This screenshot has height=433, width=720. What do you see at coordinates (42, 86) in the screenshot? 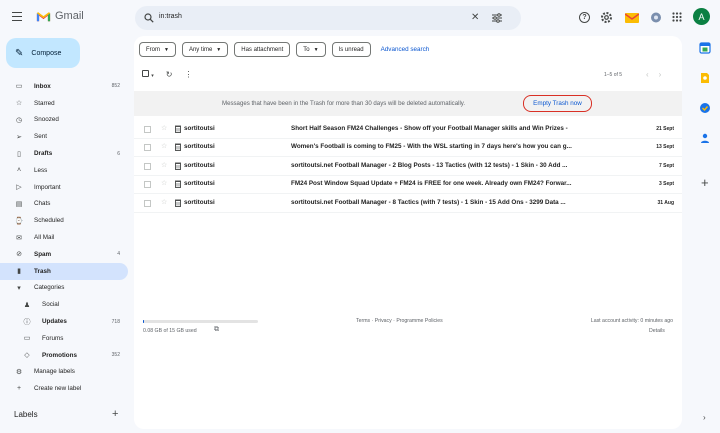
I see `sidebar-item-label: Inbox` at bounding box center [42, 86].